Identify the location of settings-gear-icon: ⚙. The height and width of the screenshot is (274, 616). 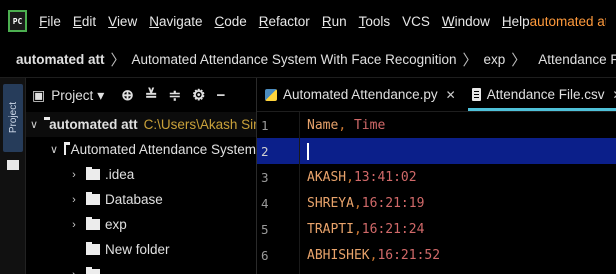
(198, 95).